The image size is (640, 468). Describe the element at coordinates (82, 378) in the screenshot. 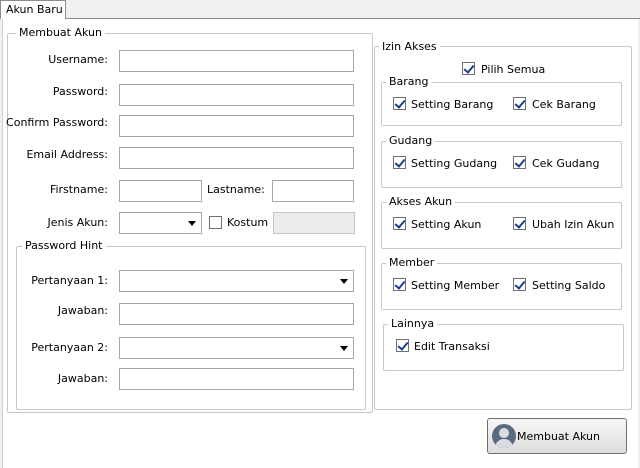

I see `jawaban-2-label: Jawaban:` at that location.